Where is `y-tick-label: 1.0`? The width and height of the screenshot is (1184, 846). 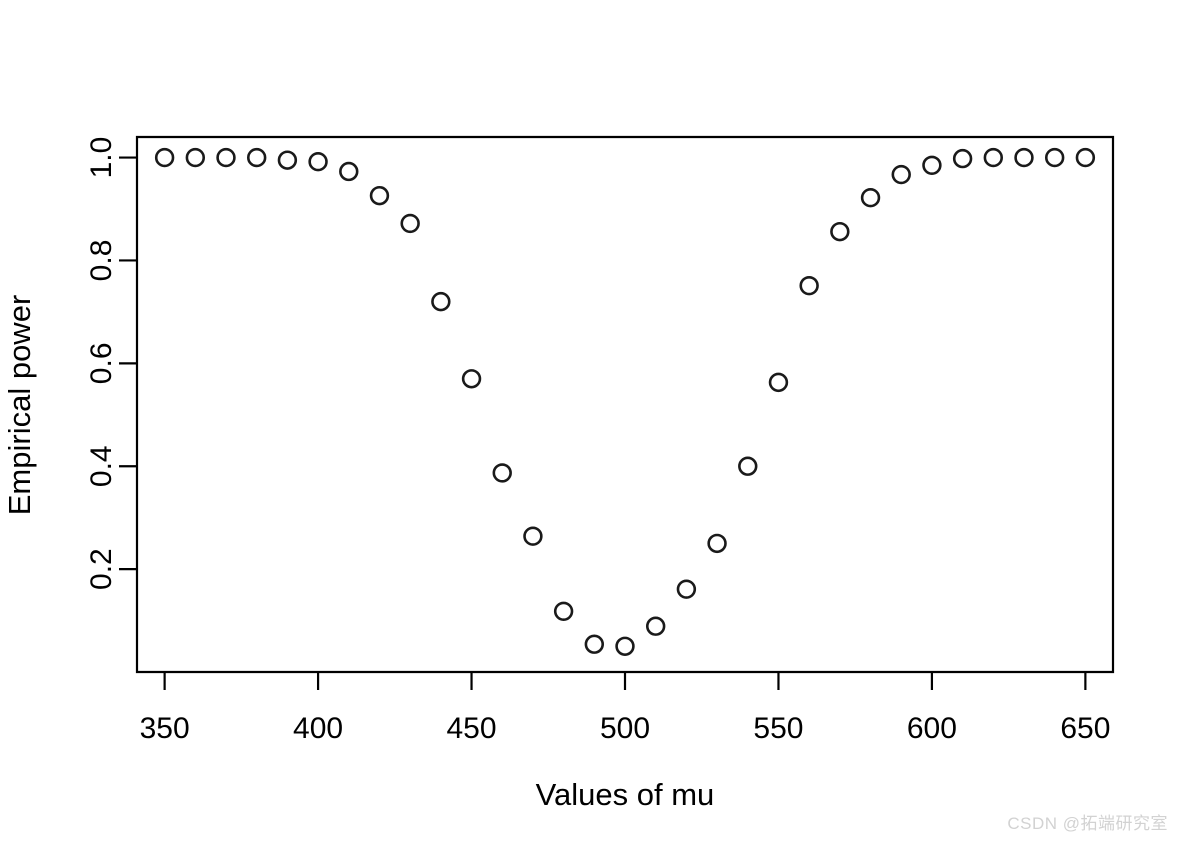
y-tick-label: 1.0 is located at coordinates (101, 158).